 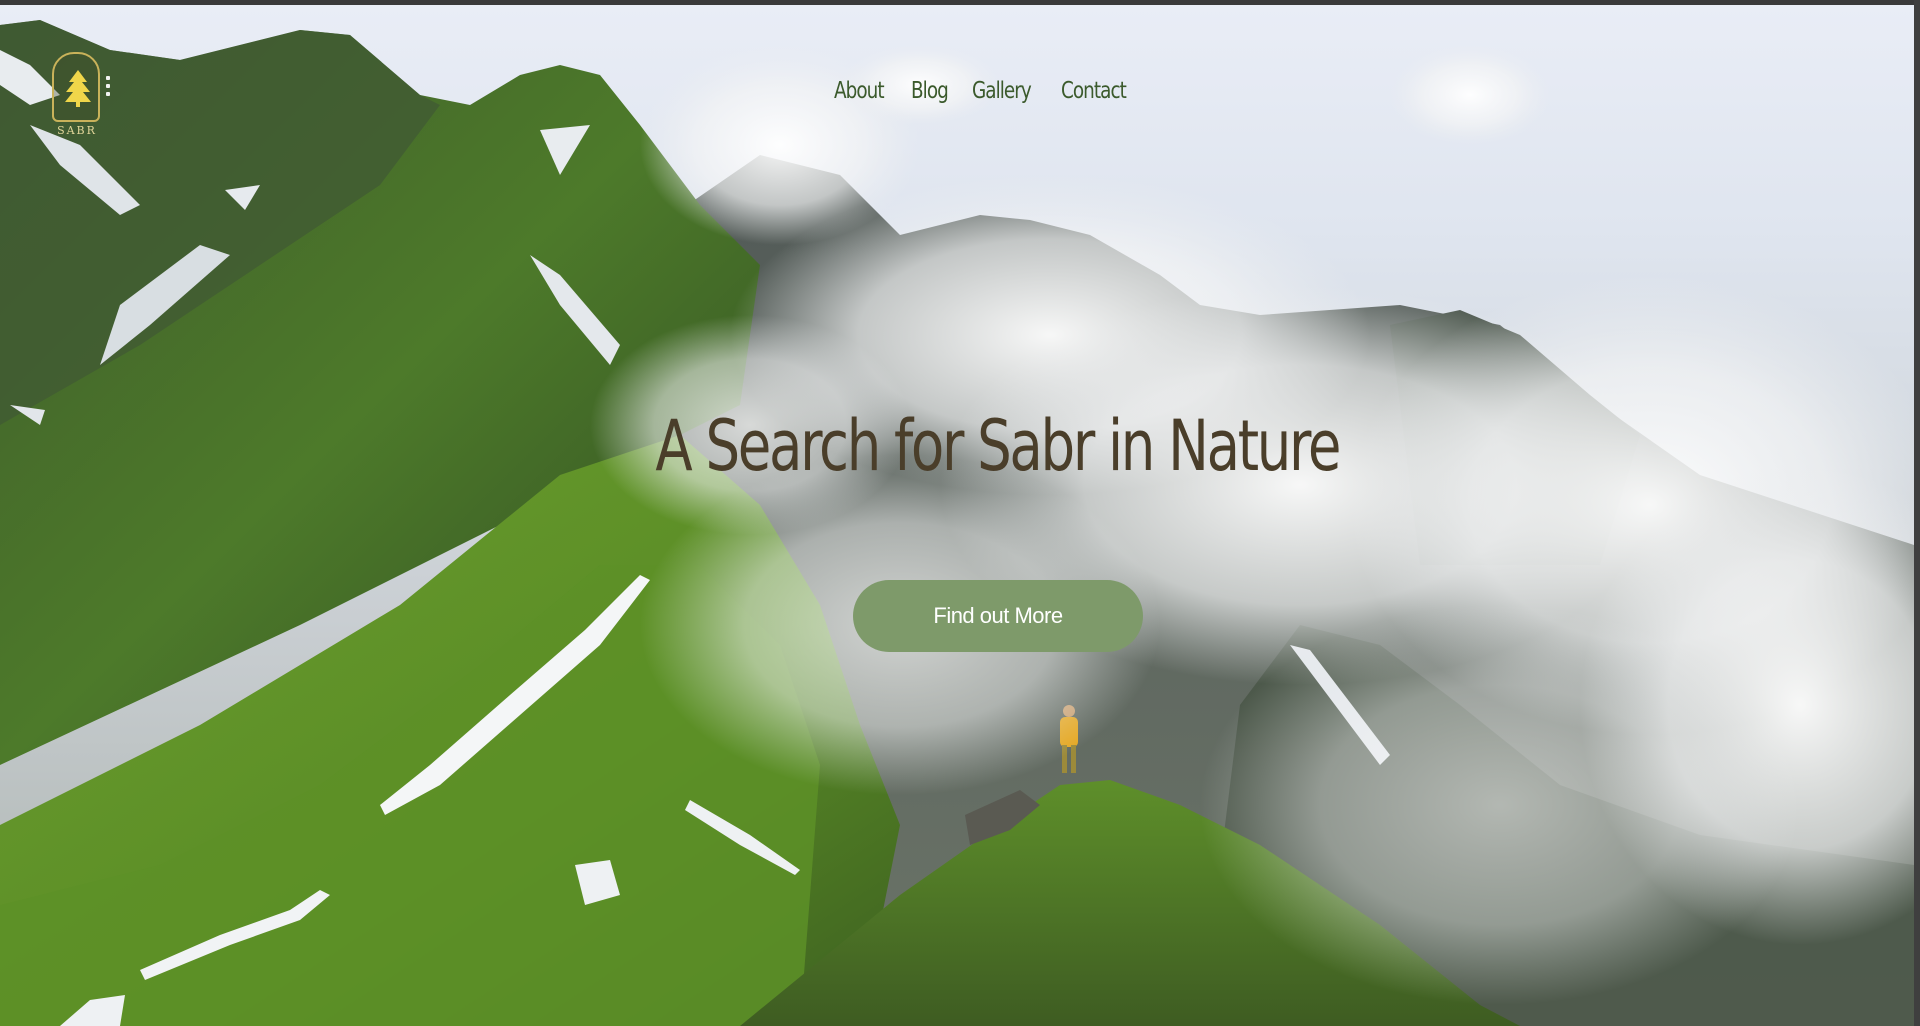 What do you see at coordinates (1002, 91) in the screenshot?
I see `nav-gallery-link: Gallery` at bounding box center [1002, 91].